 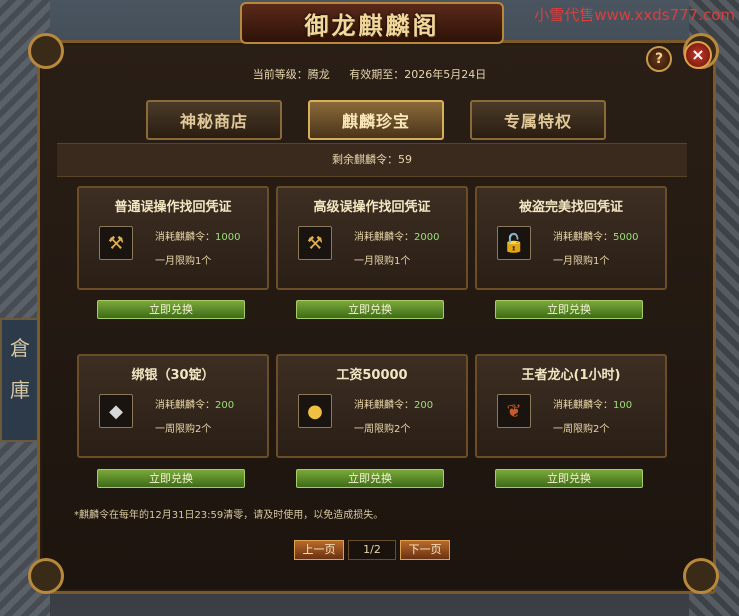 What do you see at coordinates (228, 237) in the screenshot?
I see `cost-value: 1000` at bounding box center [228, 237].